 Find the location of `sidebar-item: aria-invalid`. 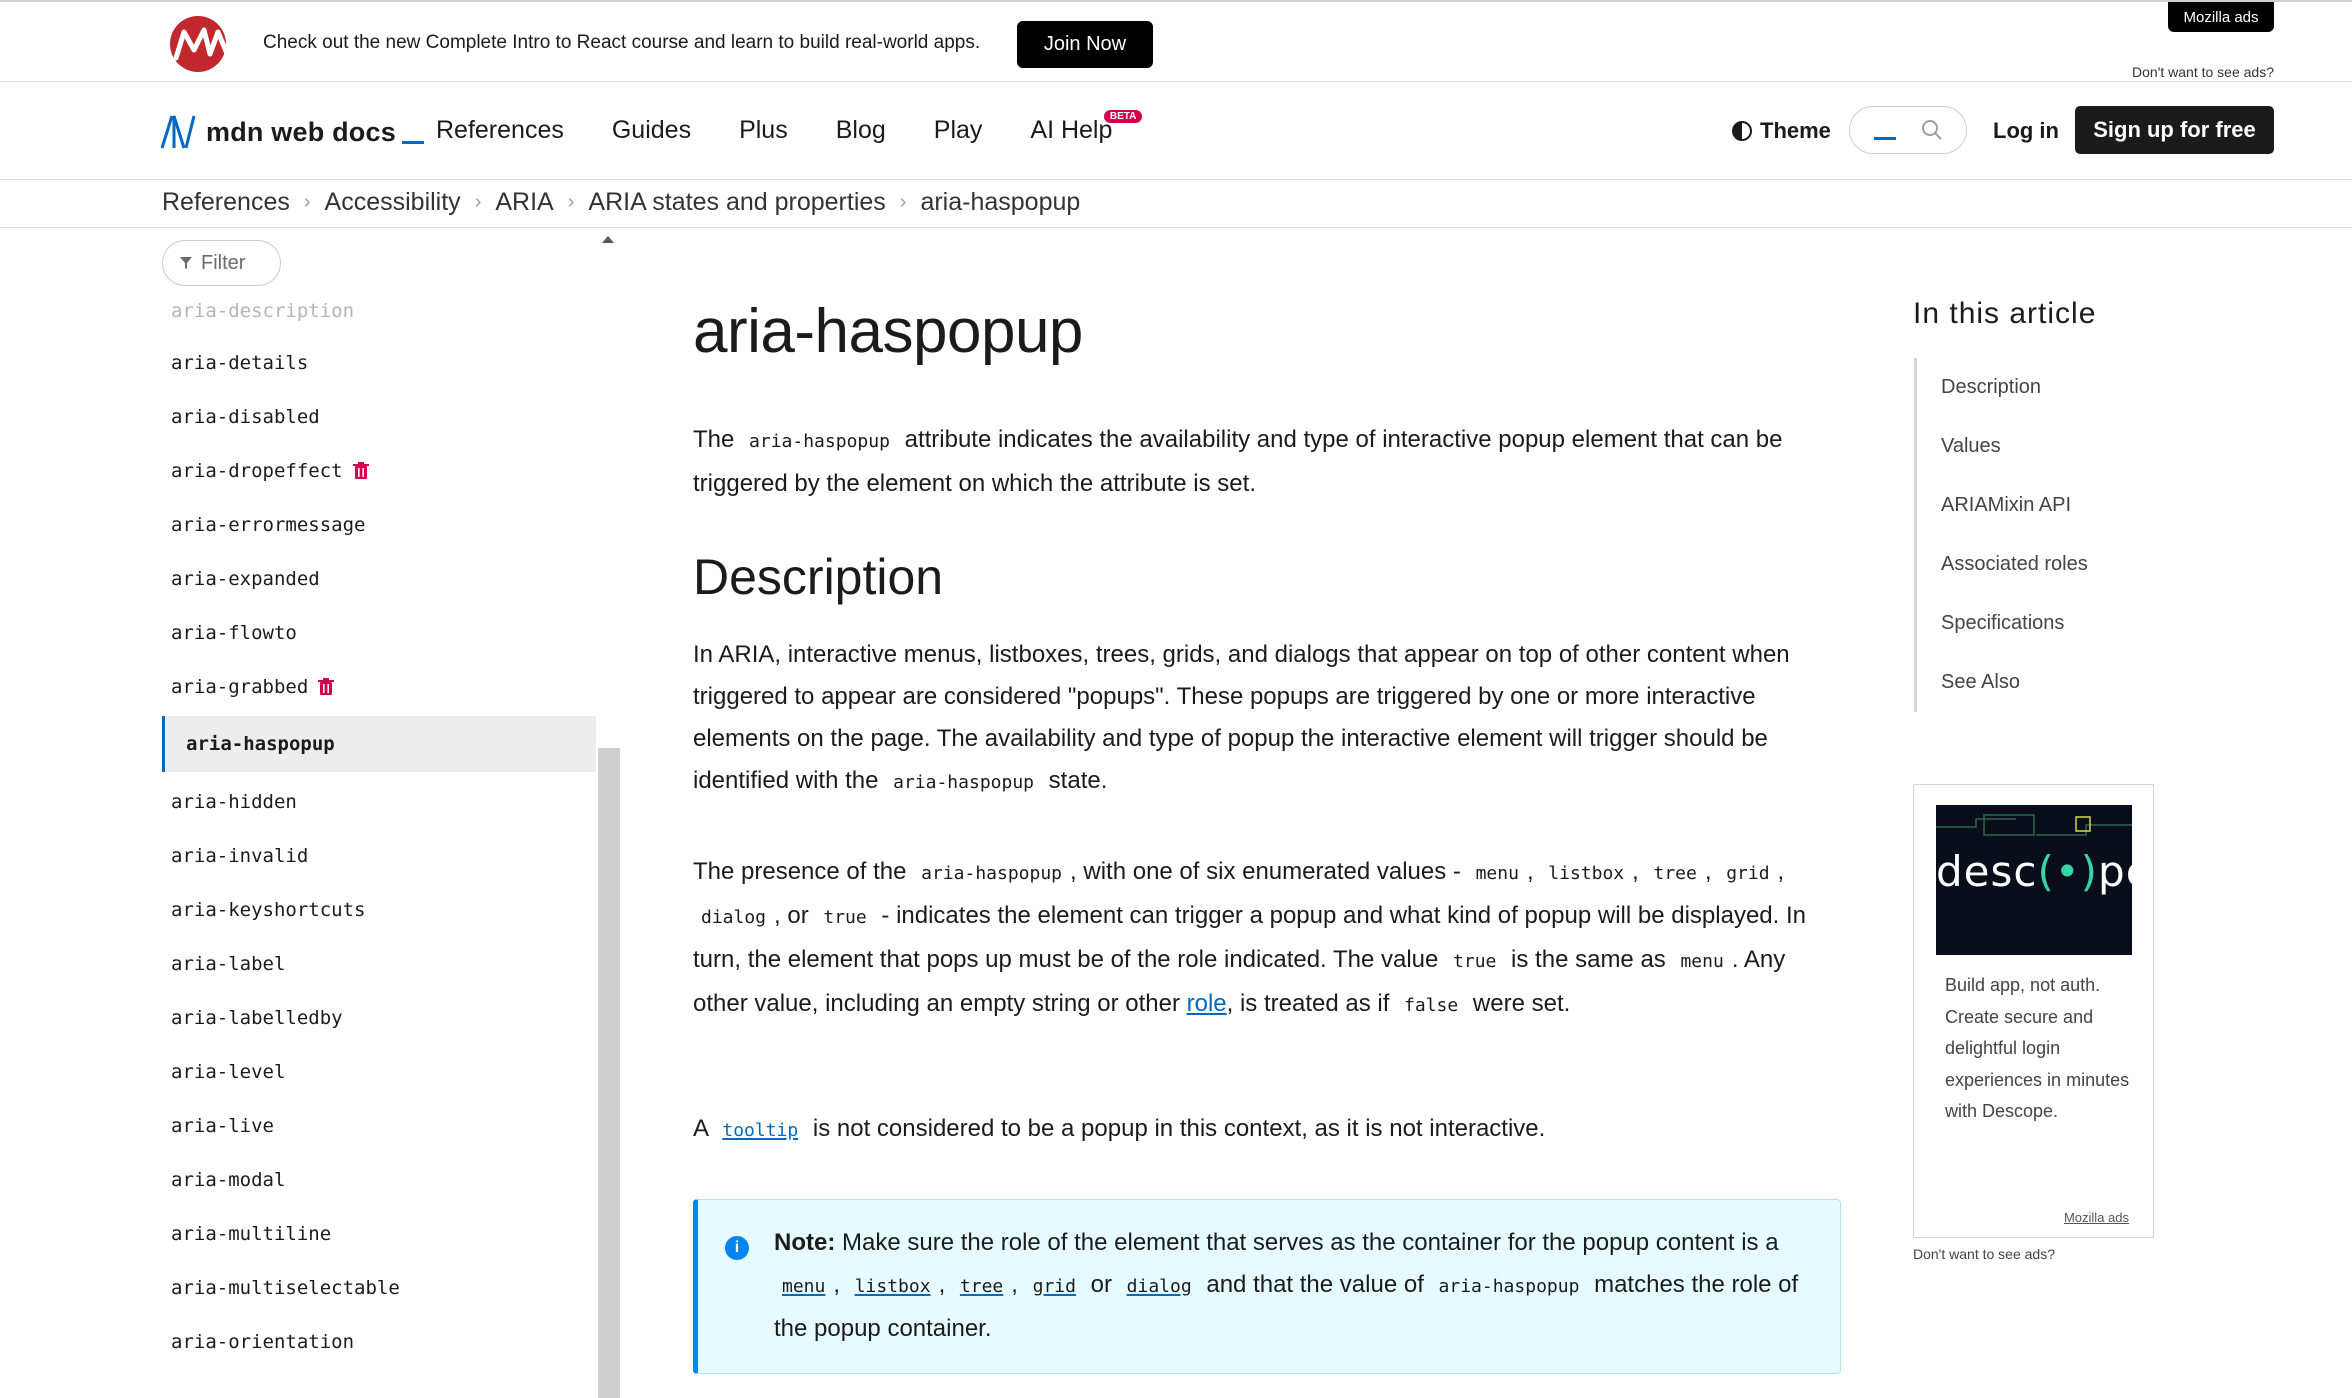

sidebar-item: aria-invalid is located at coordinates (379, 856).